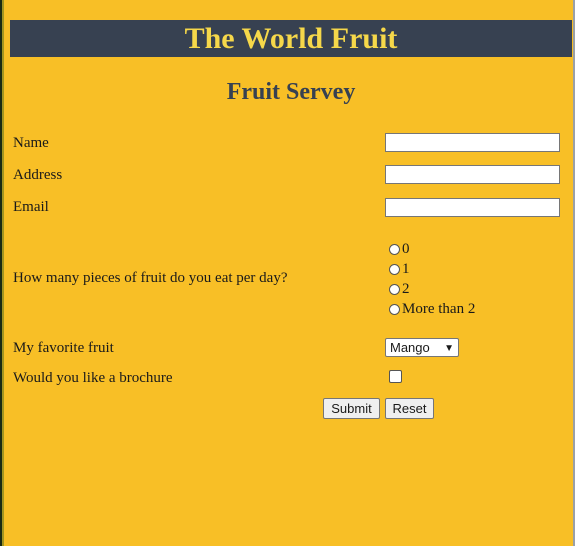 Image resolution: width=575 pixels, height=546 pixels. I want to click on option-label: More than 2, so click(439, 309).